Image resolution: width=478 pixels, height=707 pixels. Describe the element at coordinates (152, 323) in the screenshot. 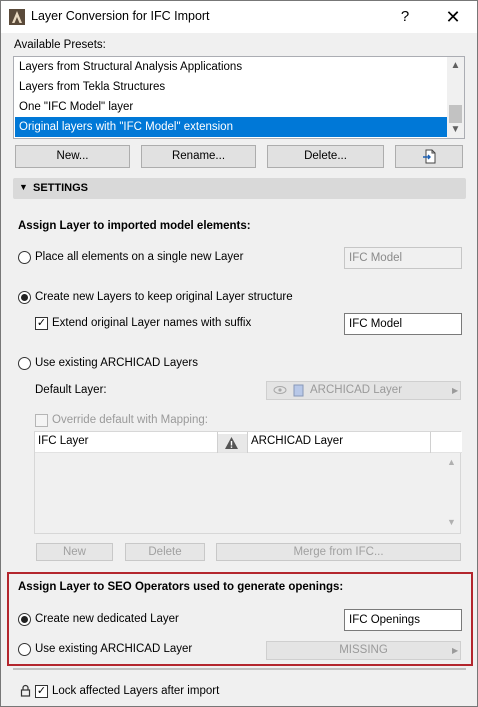

I see `extend-suffix-label: Extend original Layer names with suffix` at that location.